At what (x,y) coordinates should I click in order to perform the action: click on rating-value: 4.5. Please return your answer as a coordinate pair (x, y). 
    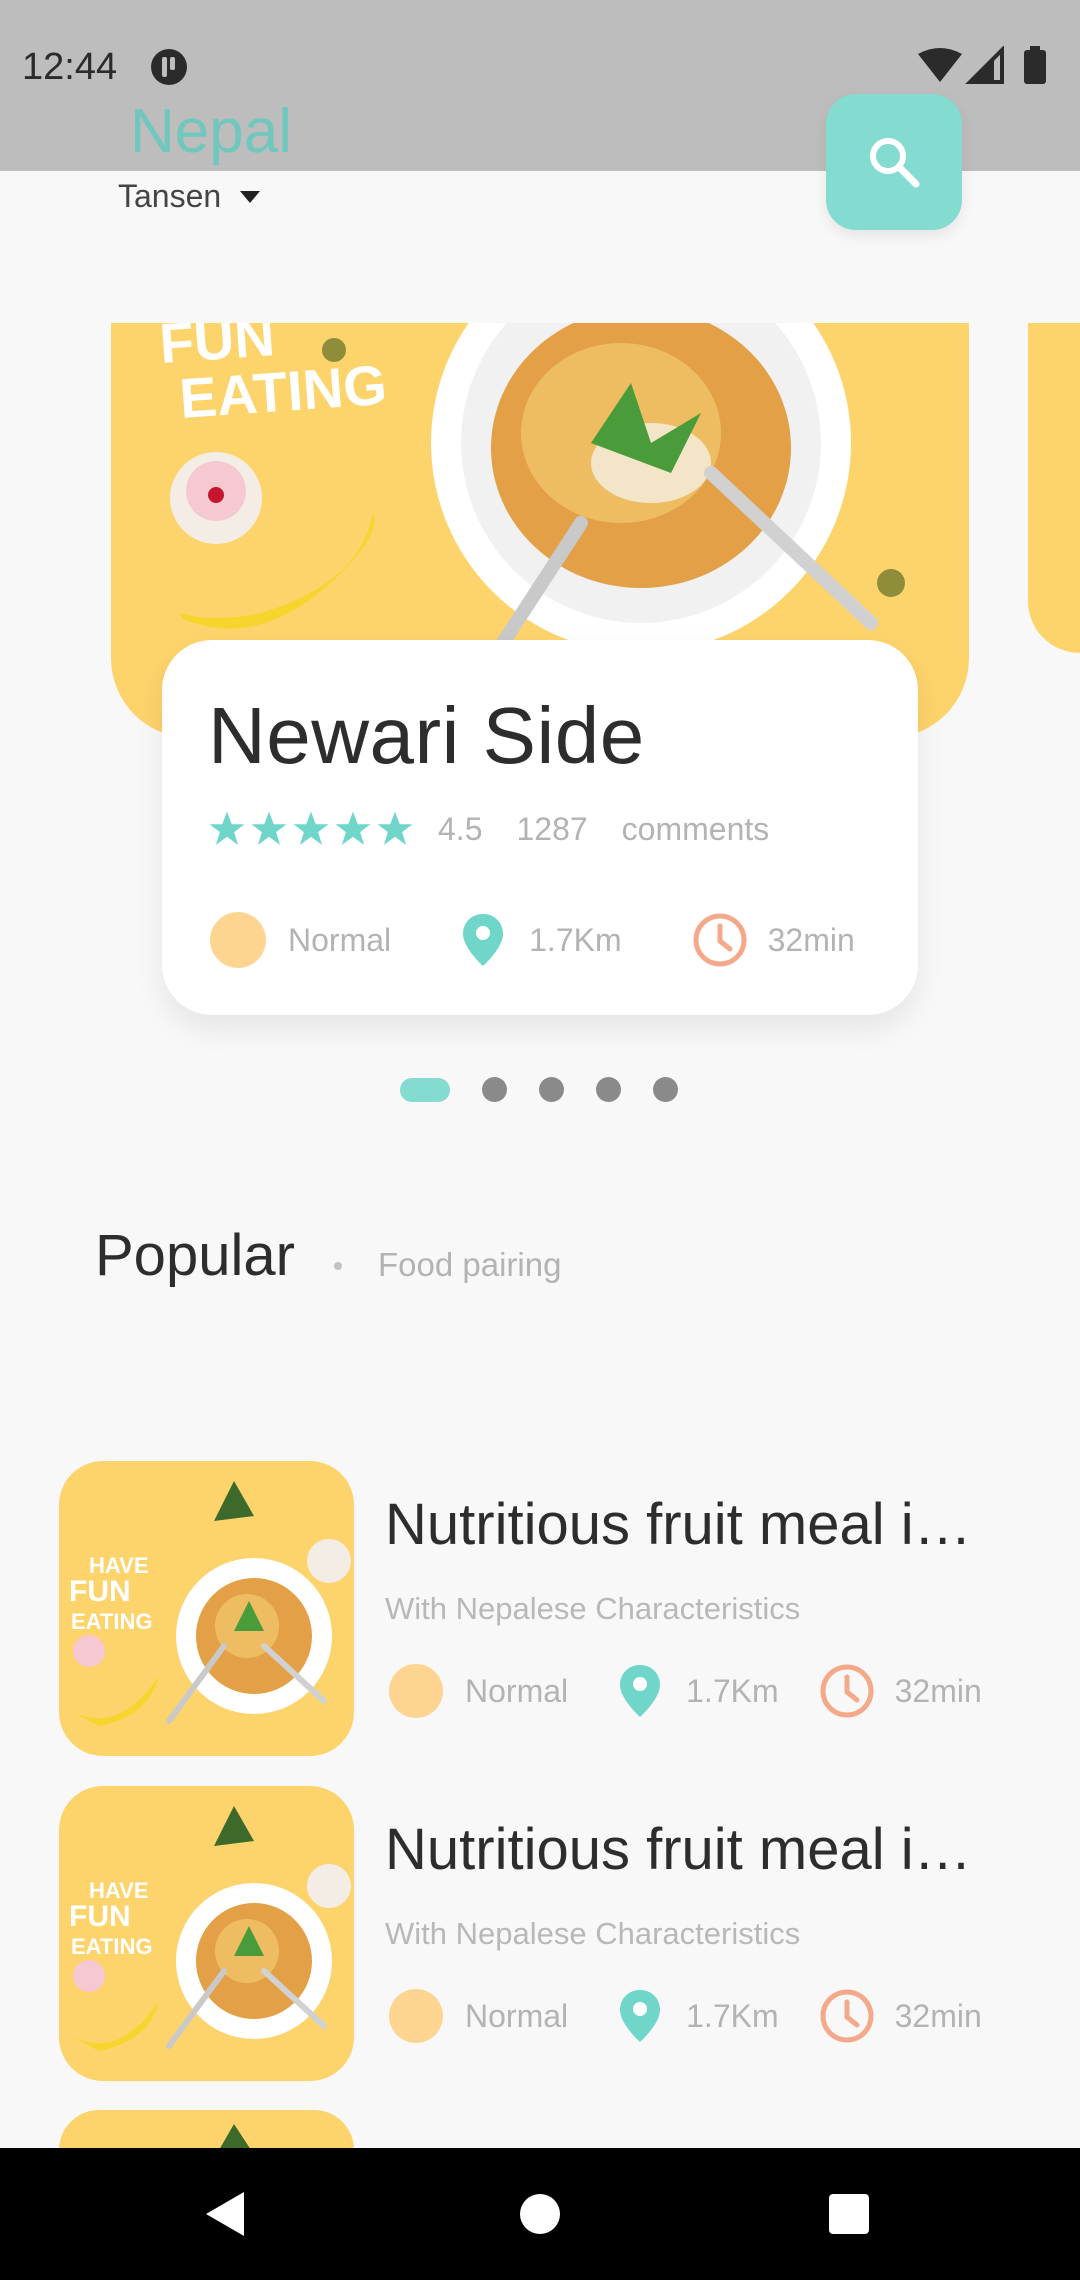
    Looking at the image, I should click on (460, 828).